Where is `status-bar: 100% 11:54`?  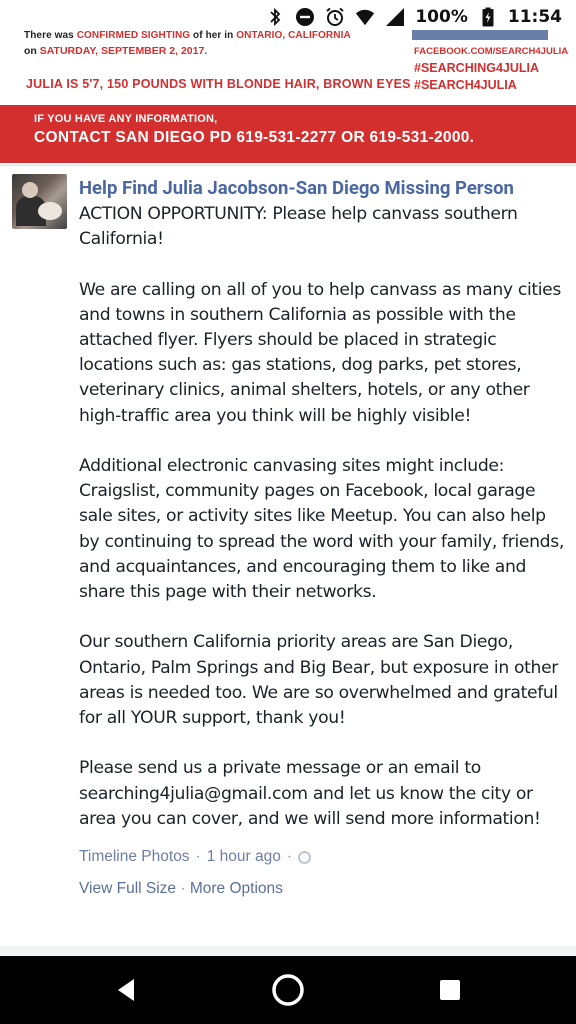 status-bar: 100% 11:54 is located at coordinates (288, 17).